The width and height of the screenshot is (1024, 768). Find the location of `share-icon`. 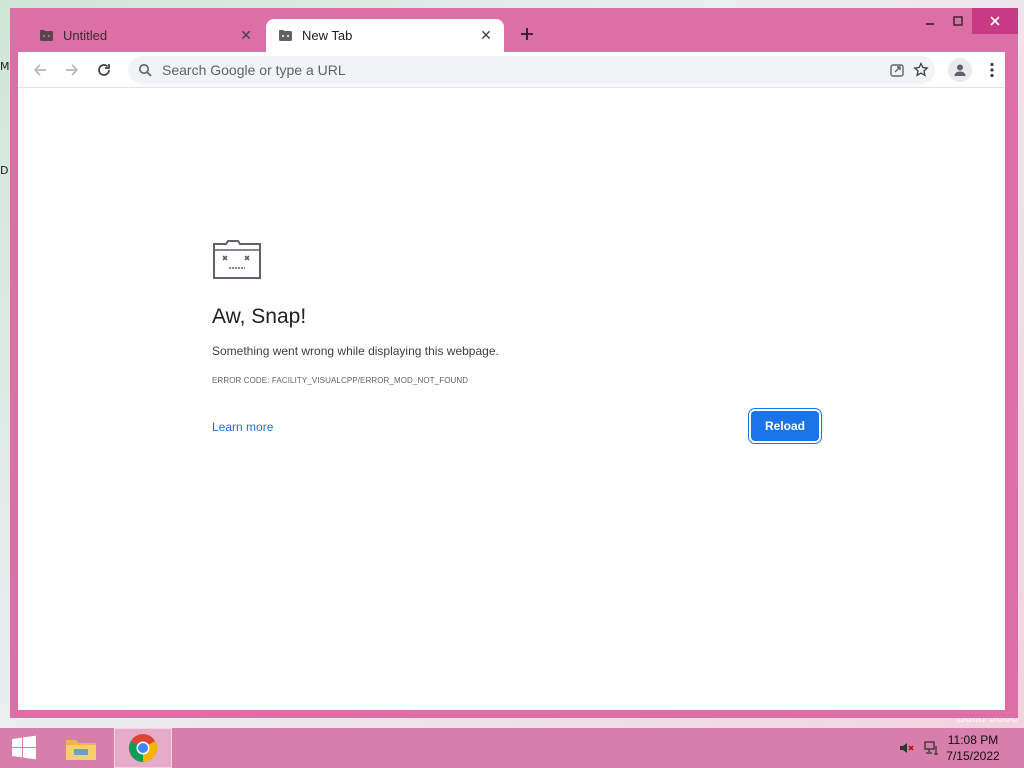

share-icon is located at coordinates (897, 70).